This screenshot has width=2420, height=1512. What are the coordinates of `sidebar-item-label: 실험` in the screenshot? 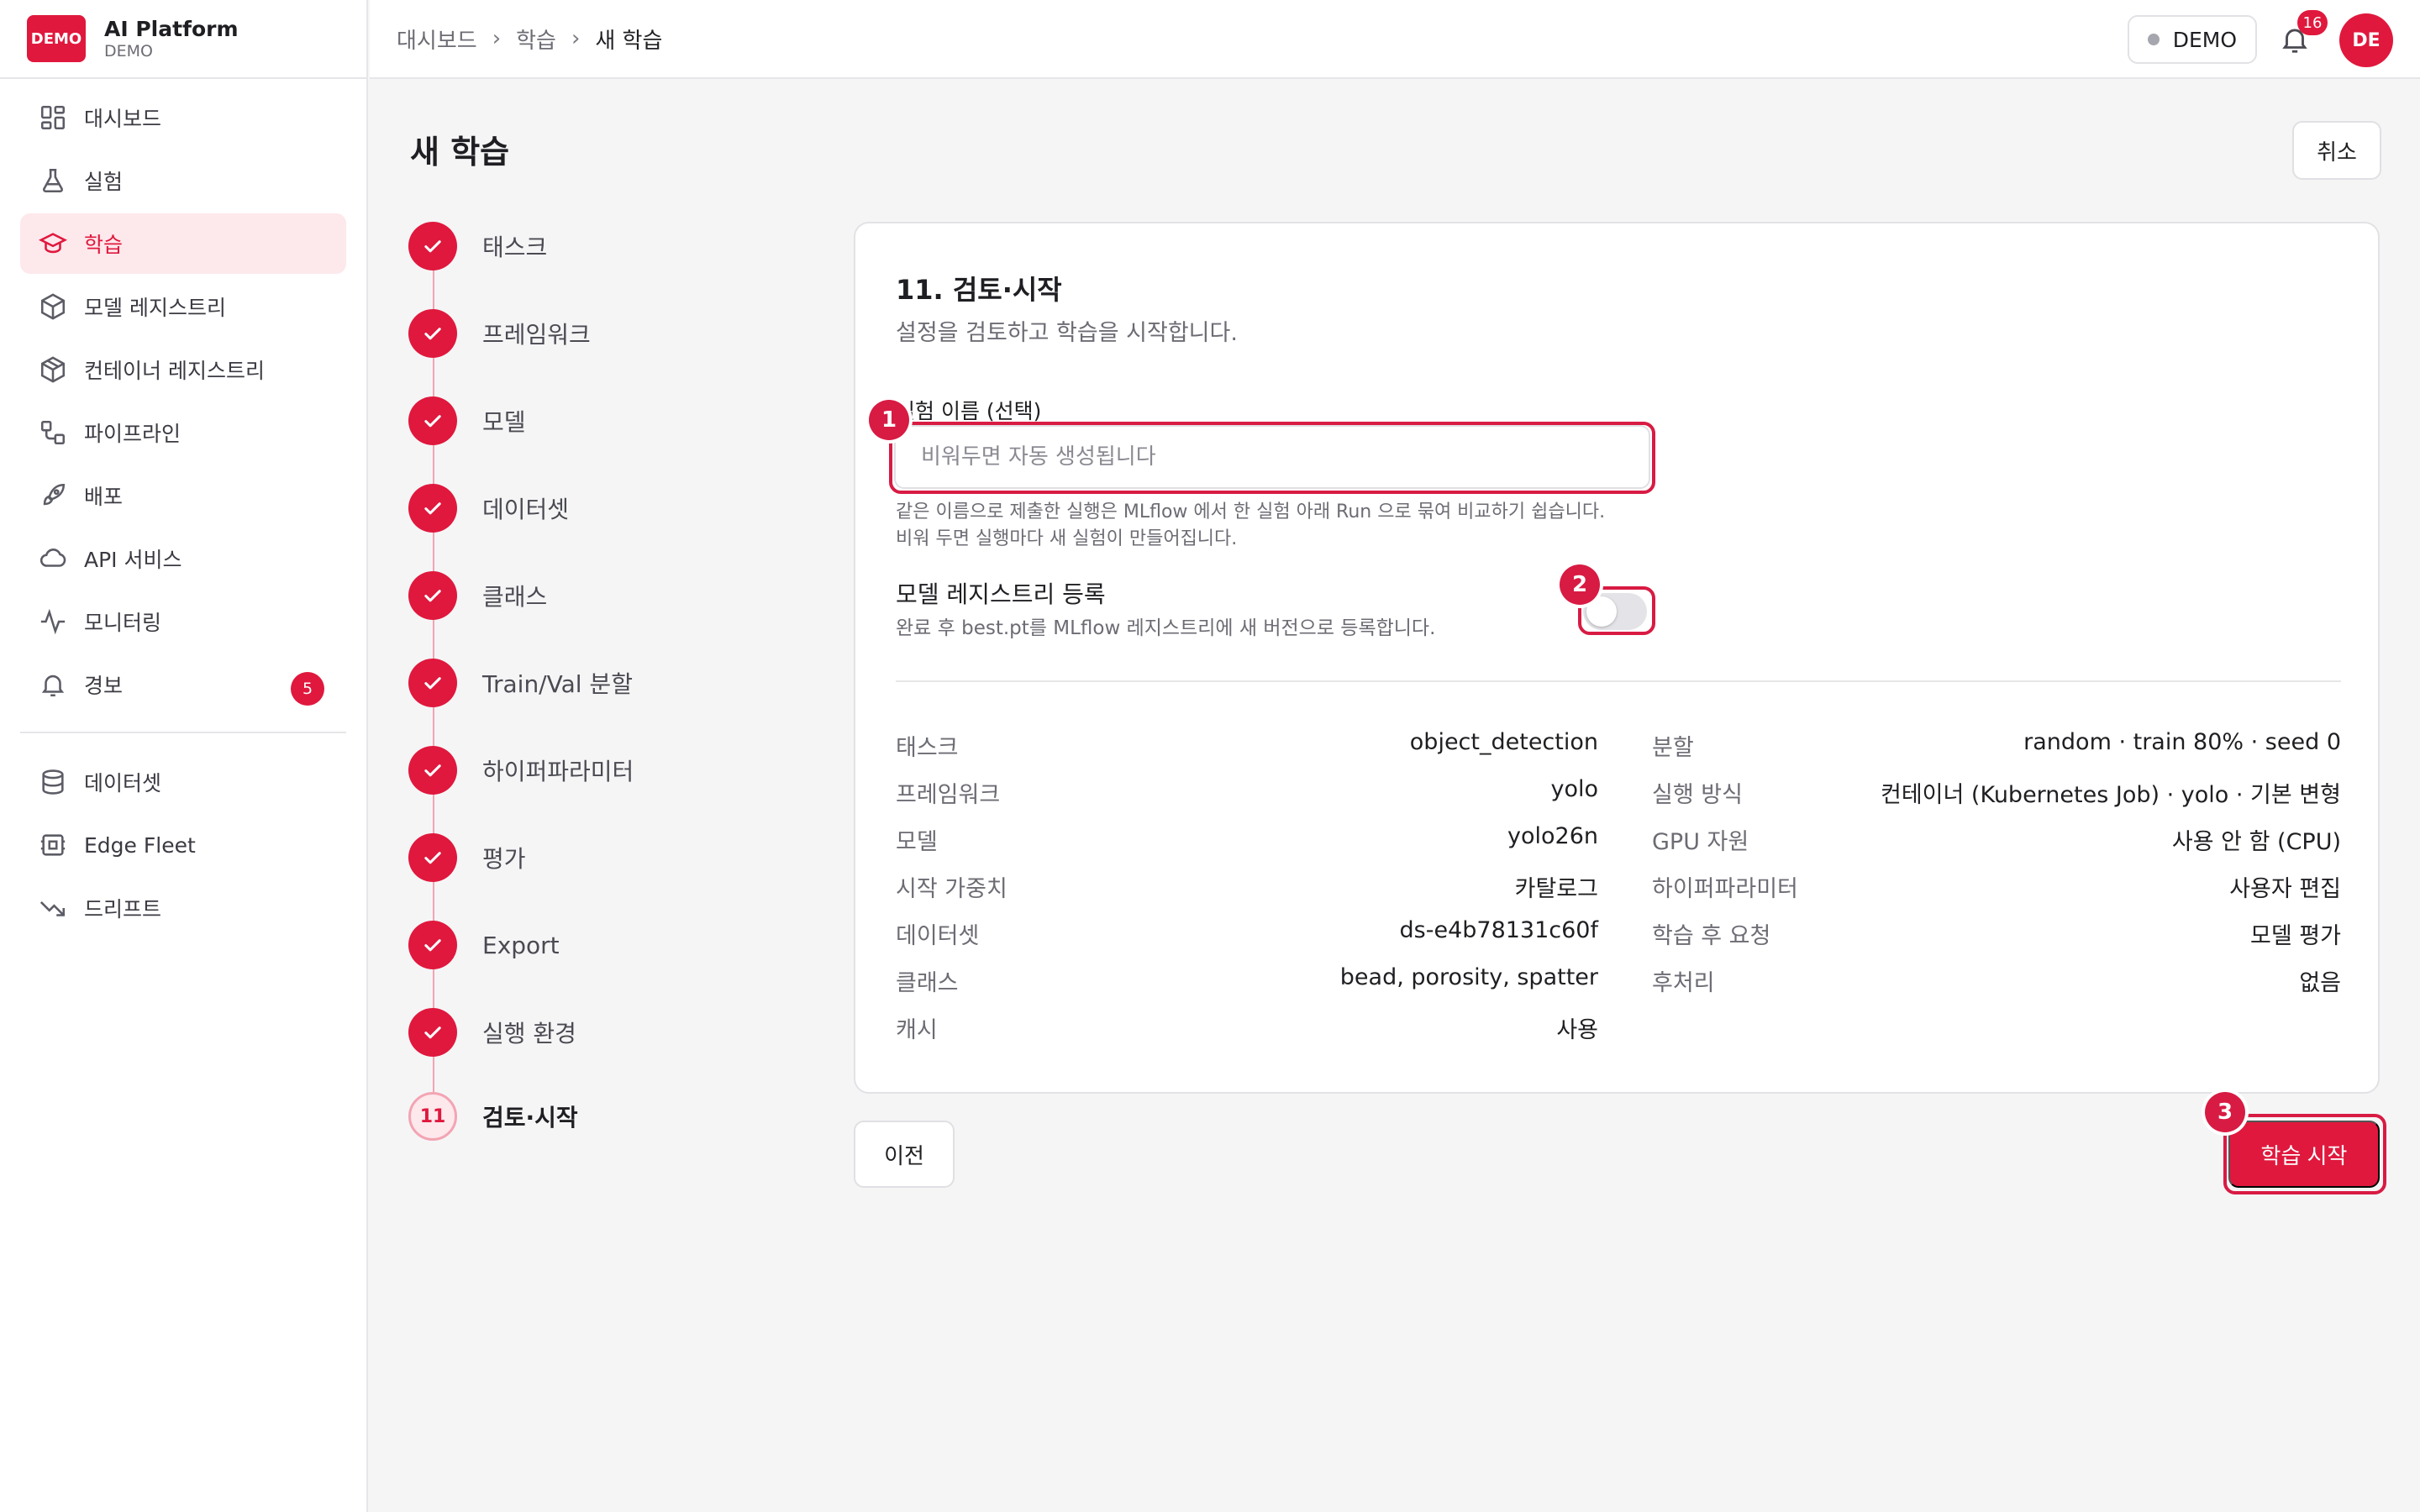 It's located at (104, 182).